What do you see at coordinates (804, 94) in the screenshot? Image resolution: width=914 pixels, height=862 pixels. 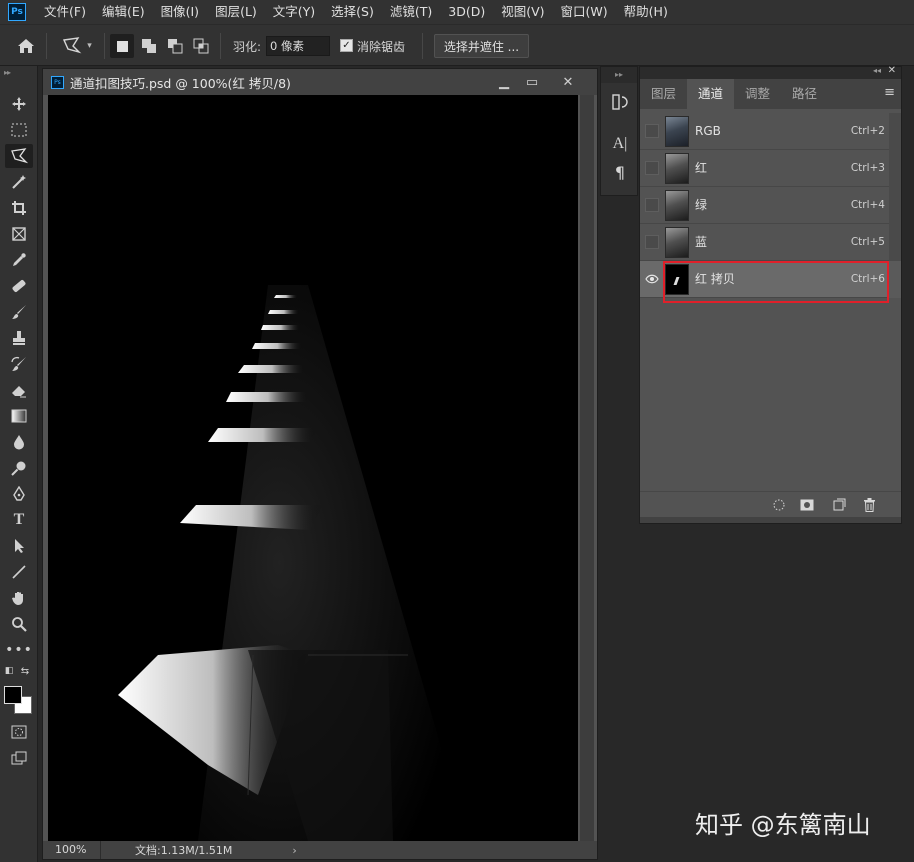 I see `tab-paths: 路径` at bounding box center [804, 94].